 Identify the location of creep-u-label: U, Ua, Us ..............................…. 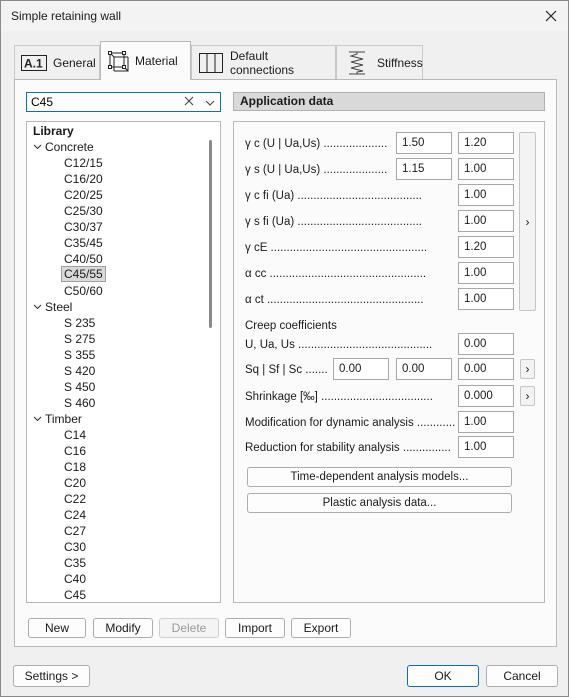
(339, 345).